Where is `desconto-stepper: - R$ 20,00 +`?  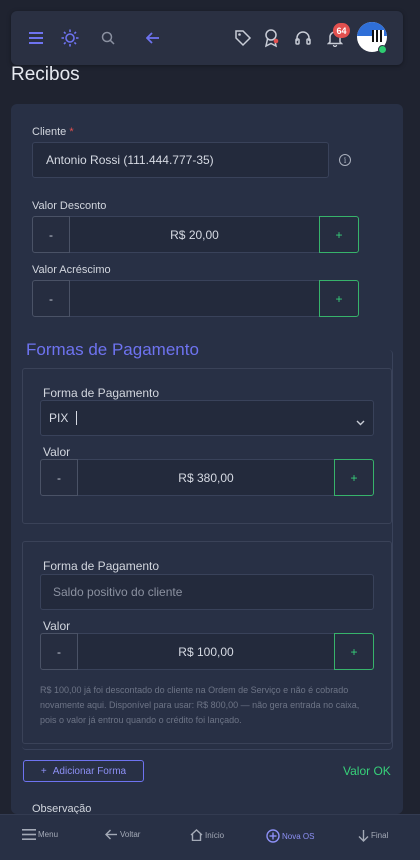
desconto-stepper: - R$ 20,00 + is located at coordinates (195, 234).